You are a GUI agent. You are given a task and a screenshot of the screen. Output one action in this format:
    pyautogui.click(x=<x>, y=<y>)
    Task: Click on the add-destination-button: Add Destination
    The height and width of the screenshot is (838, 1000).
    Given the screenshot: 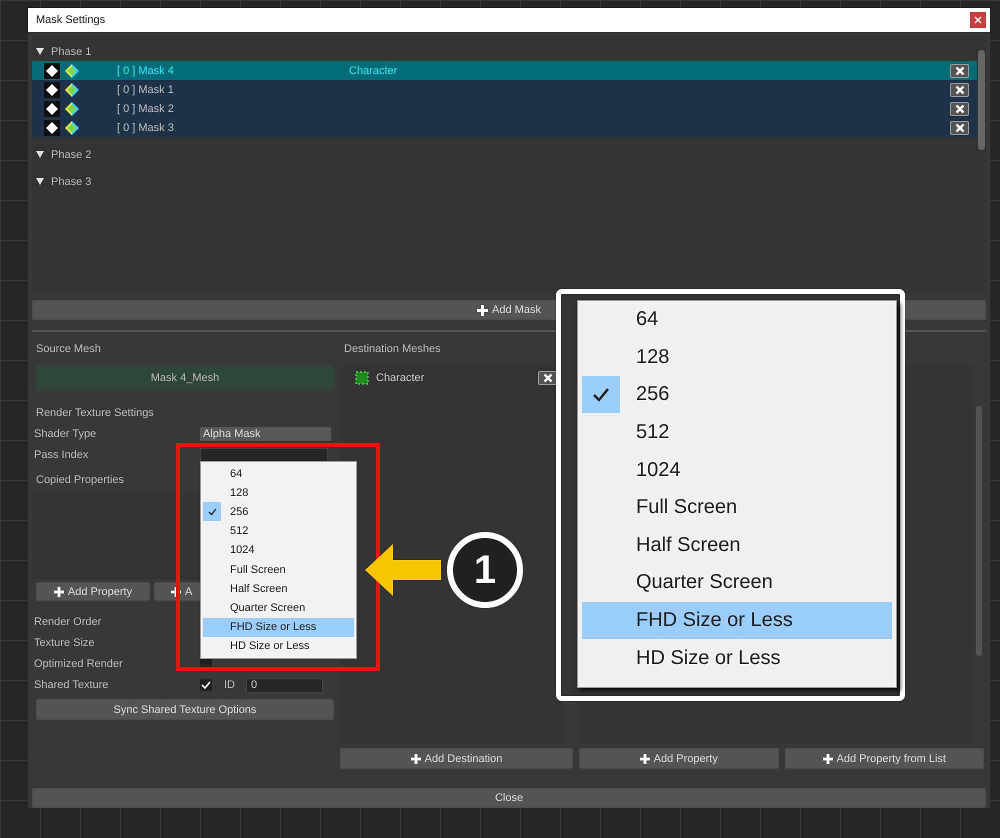 What is the action you would take?
    pyautogui.click(x=456, y=758)
    